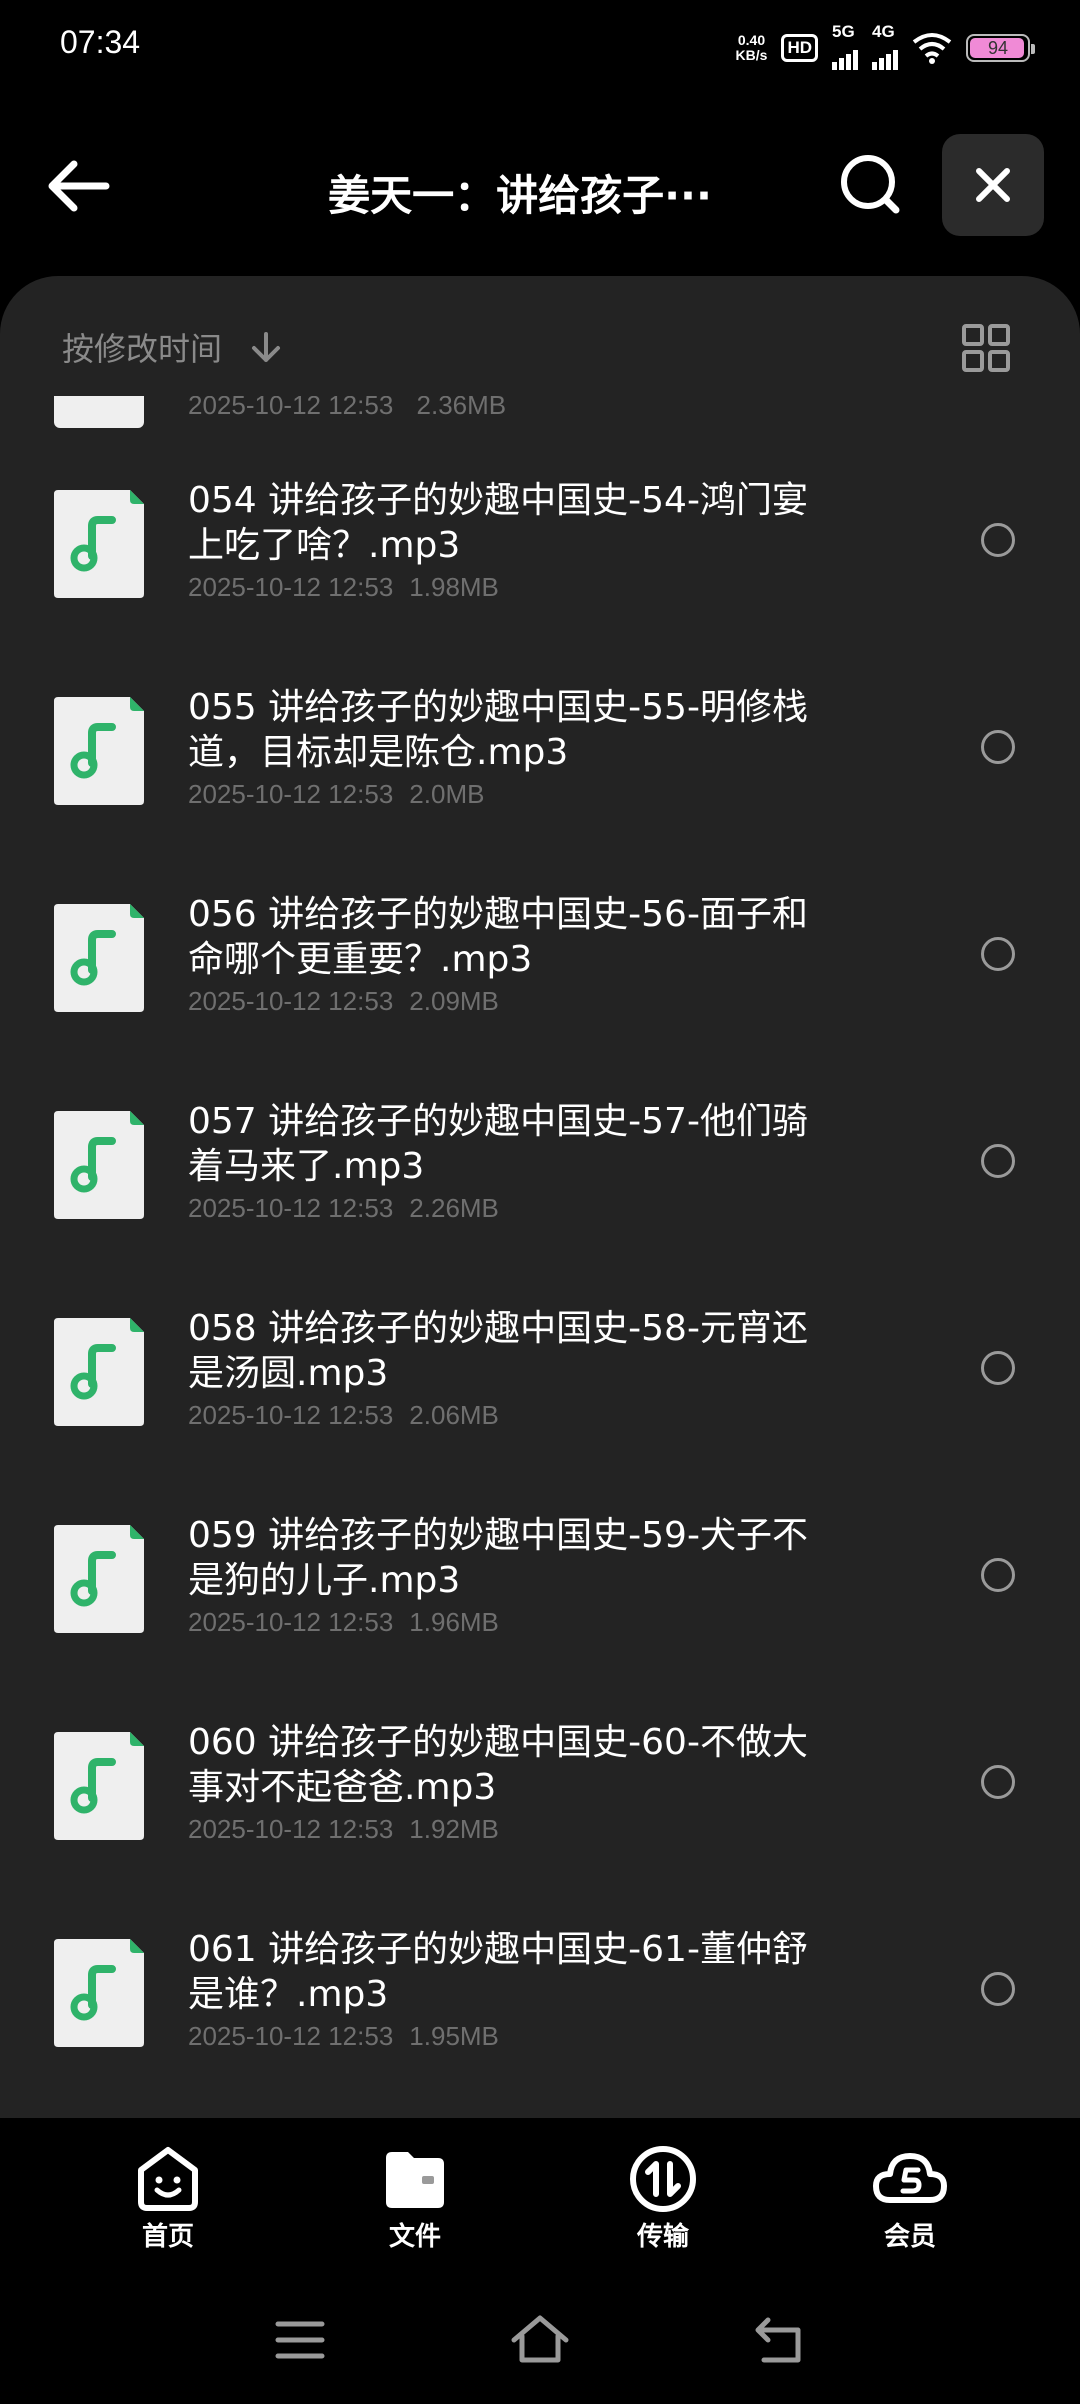  Describe the element at coordinates (520, 195) in the screenshot. I see `page-title: 姜天一：讲给孩子···` at that location.